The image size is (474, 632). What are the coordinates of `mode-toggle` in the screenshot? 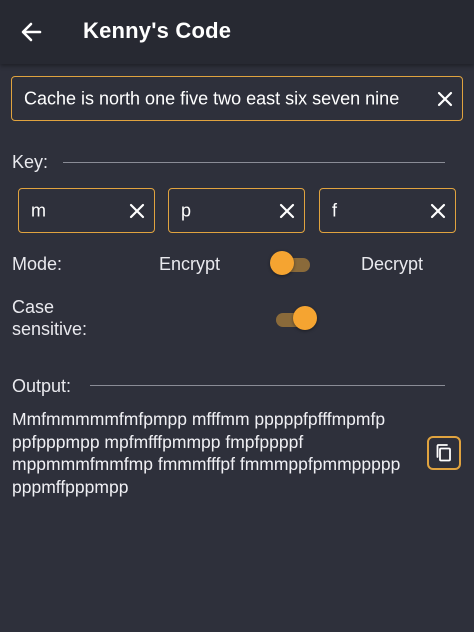 It's located at (292, 263).